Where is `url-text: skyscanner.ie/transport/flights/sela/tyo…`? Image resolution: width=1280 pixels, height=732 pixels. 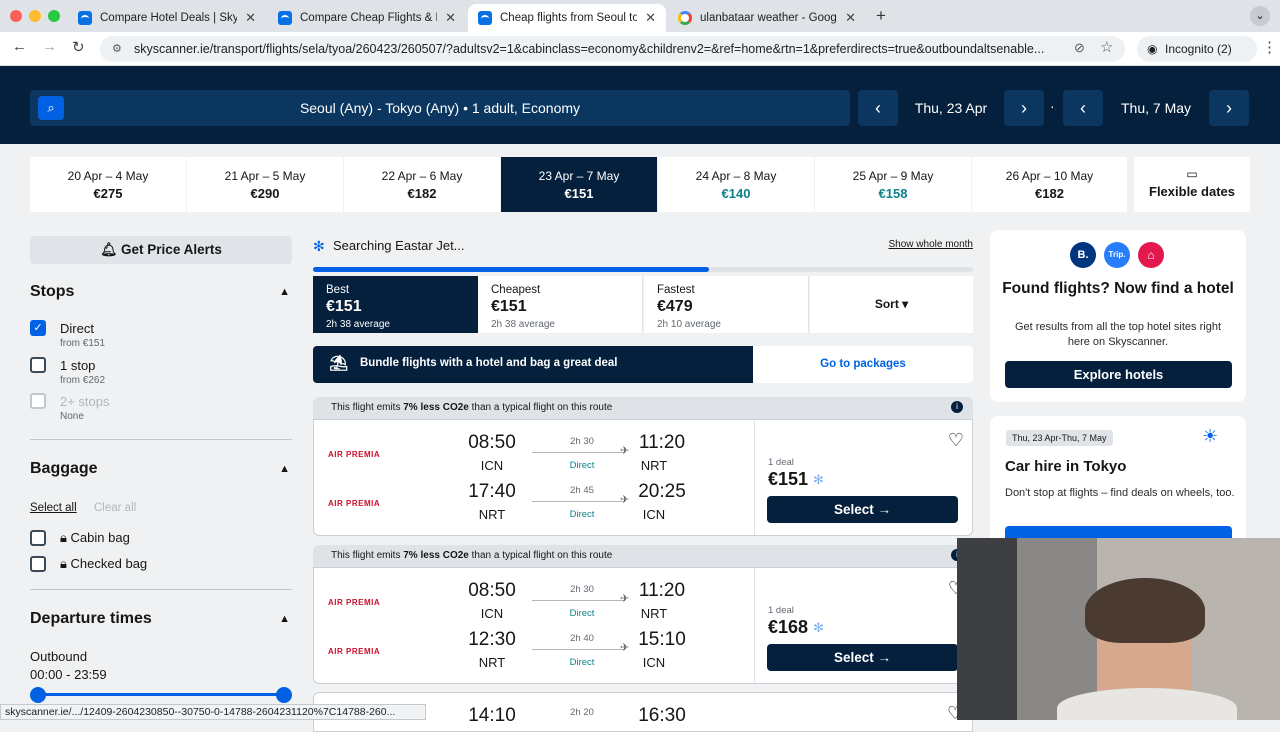
url-text: skyscanner.ie/transport/flights/sela/tyo… is located at coordinates (589, 49).